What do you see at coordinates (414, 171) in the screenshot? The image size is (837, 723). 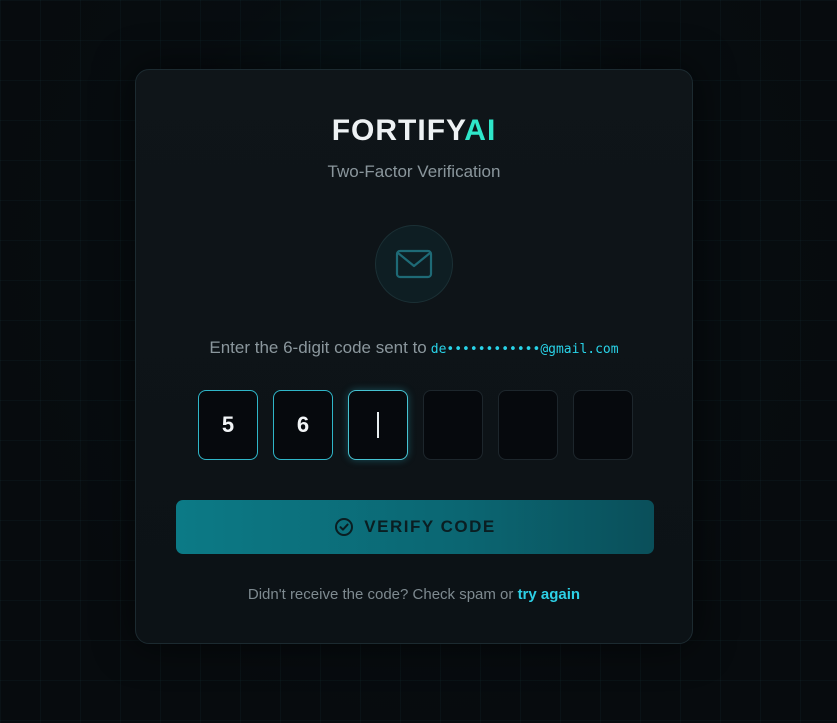 I see `page-subtitle: Two-Factor Verification` at bounding box center [414, 171].